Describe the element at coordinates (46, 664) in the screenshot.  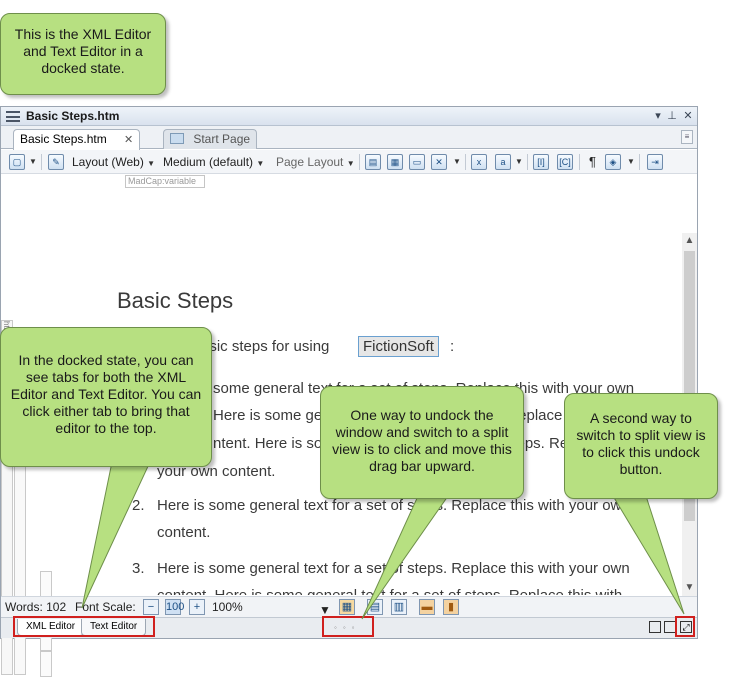
I see `structure-bar-list` at that location.